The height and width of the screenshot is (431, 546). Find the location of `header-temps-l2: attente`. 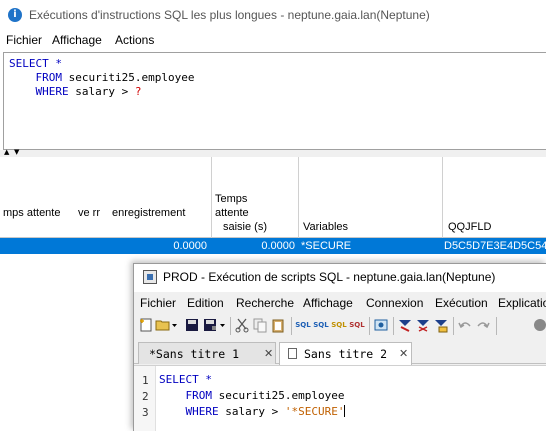

header-temps-l2: attente is located at coordinates (232, 213).